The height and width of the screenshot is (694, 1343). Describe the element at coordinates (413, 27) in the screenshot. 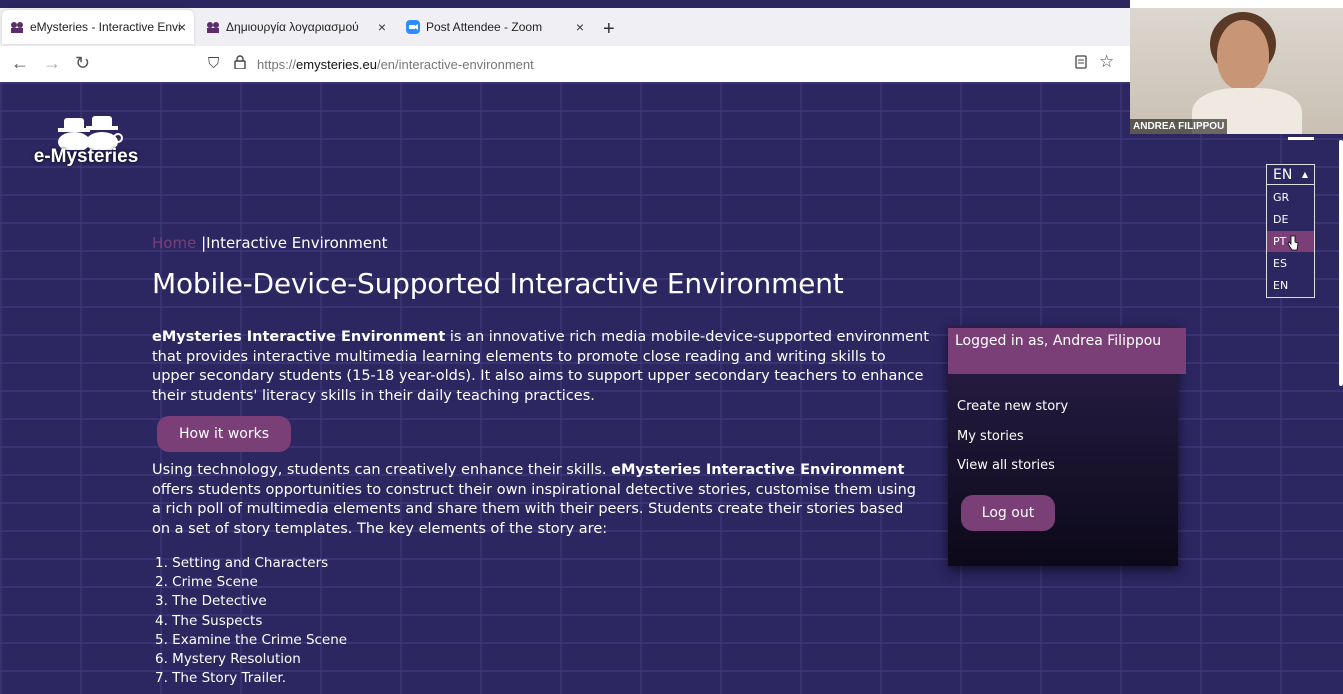

I see `zoom-favicon-icon` at that location.